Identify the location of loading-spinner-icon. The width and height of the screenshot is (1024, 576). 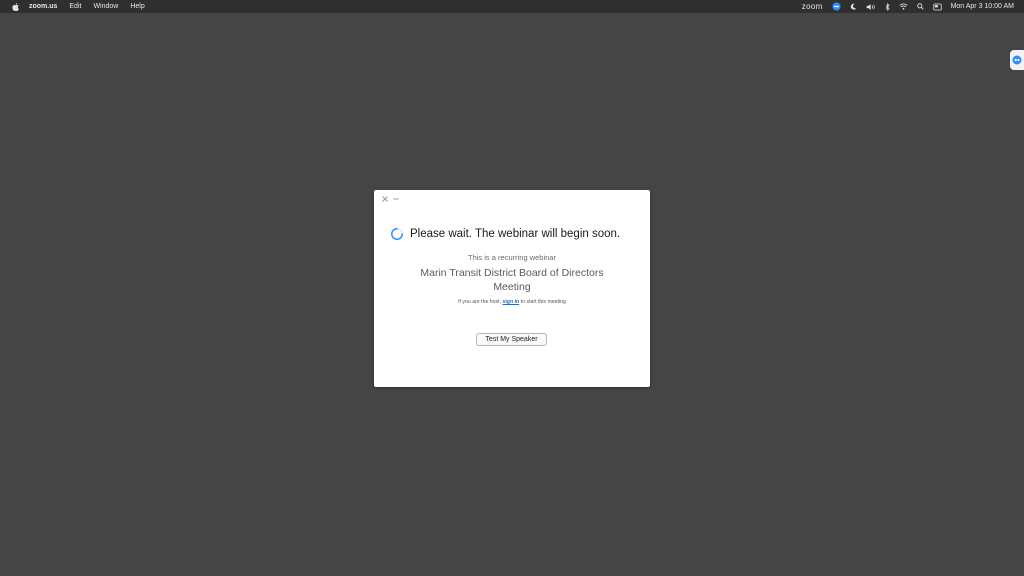
(397, 234).